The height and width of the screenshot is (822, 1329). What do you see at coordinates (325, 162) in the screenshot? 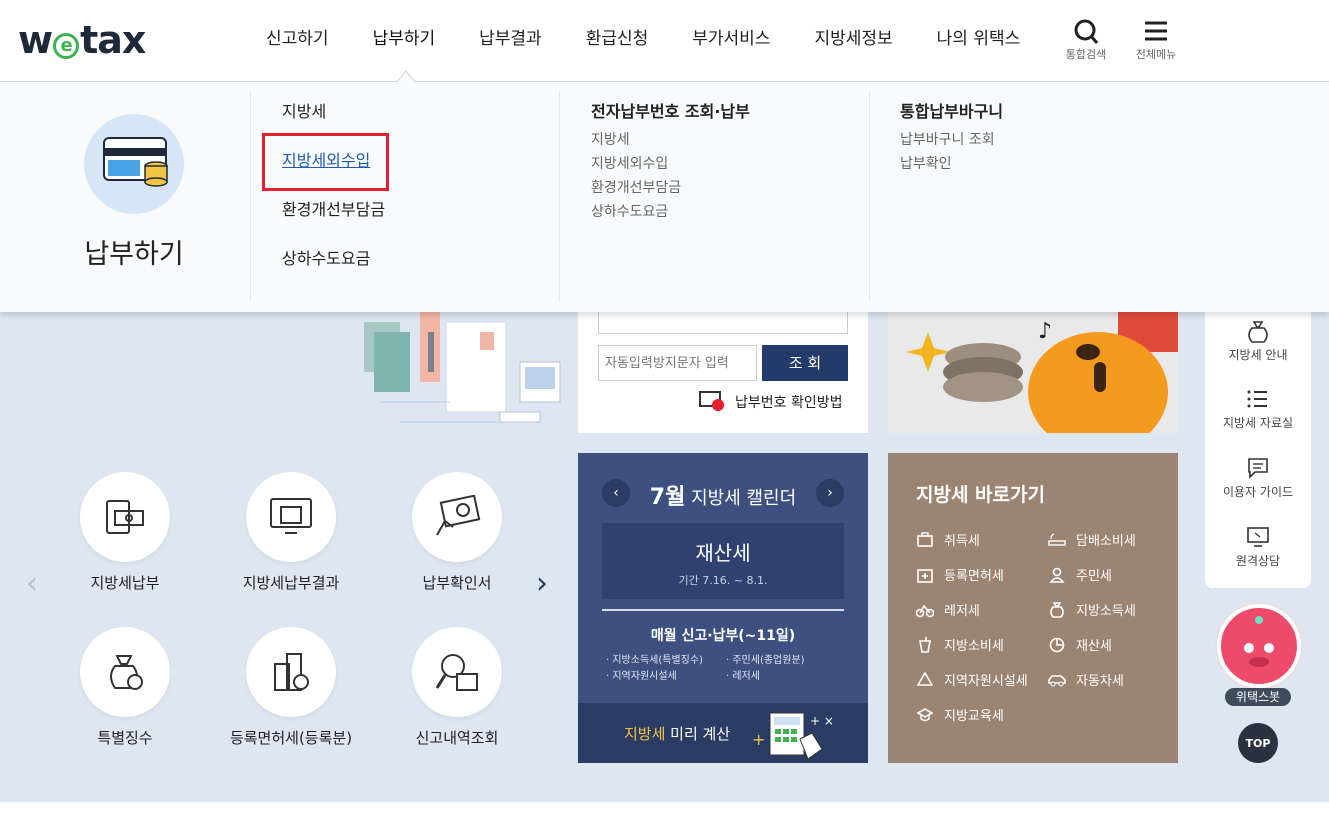
I see `highlight-box` at bounding box center [325, 162].